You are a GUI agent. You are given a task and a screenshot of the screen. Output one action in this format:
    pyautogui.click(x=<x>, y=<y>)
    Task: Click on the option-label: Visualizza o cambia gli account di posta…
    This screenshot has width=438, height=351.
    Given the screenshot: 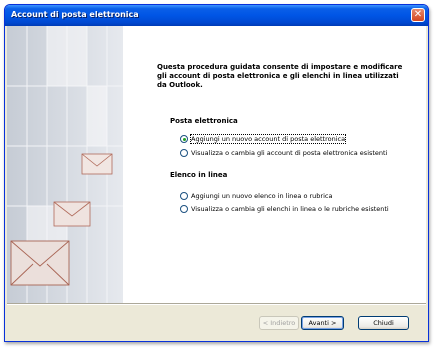 What is the action you would take?
    pyautogui.click(x=289, y=153)
    